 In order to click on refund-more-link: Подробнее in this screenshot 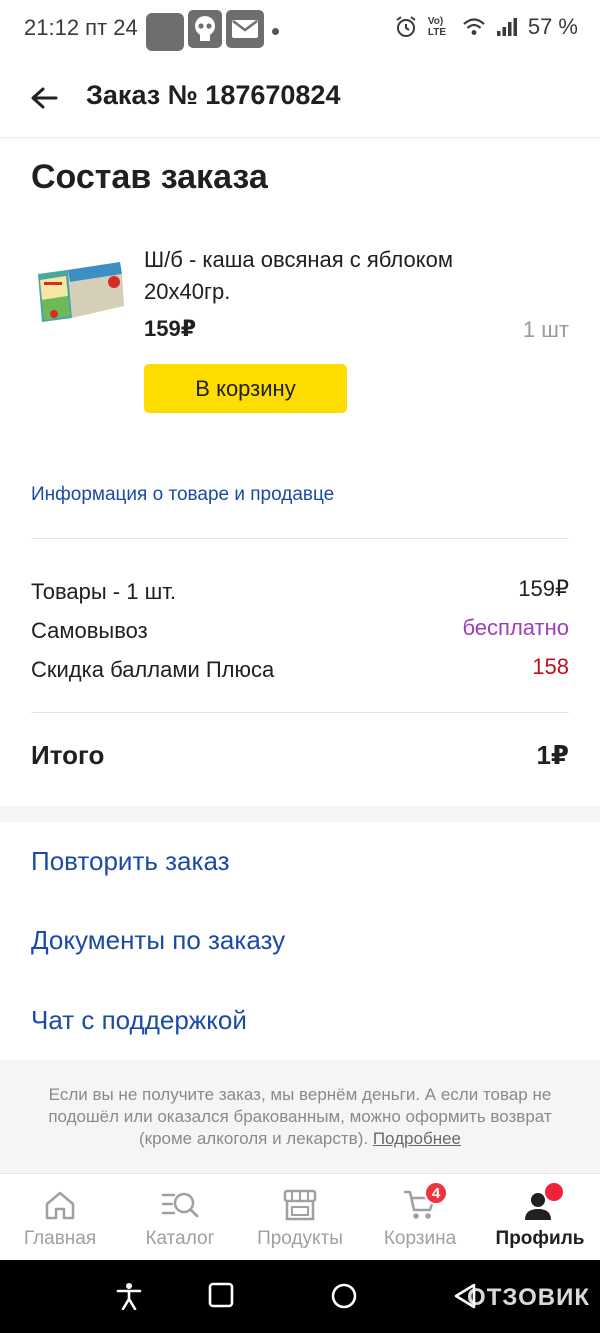, I will do `click(417, 1138)`.